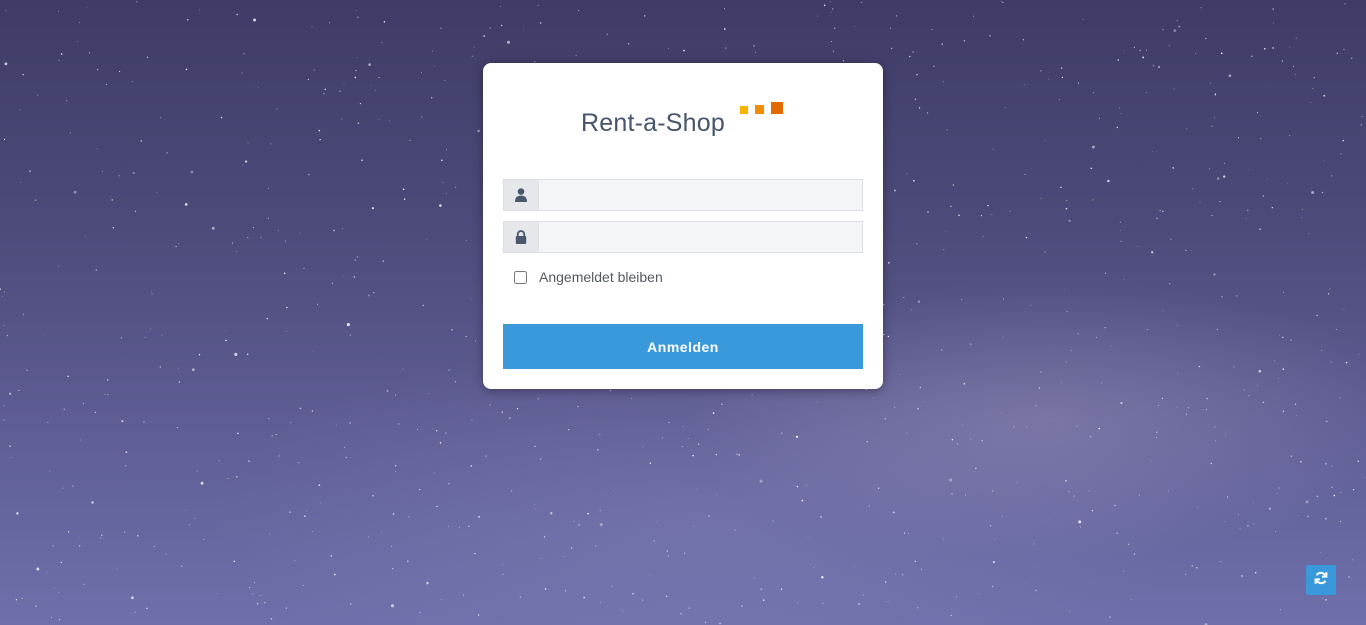  What do you see at coordinates (700, 237) in the screenshot?
I see `password-input` at bounding box center [700, 237].